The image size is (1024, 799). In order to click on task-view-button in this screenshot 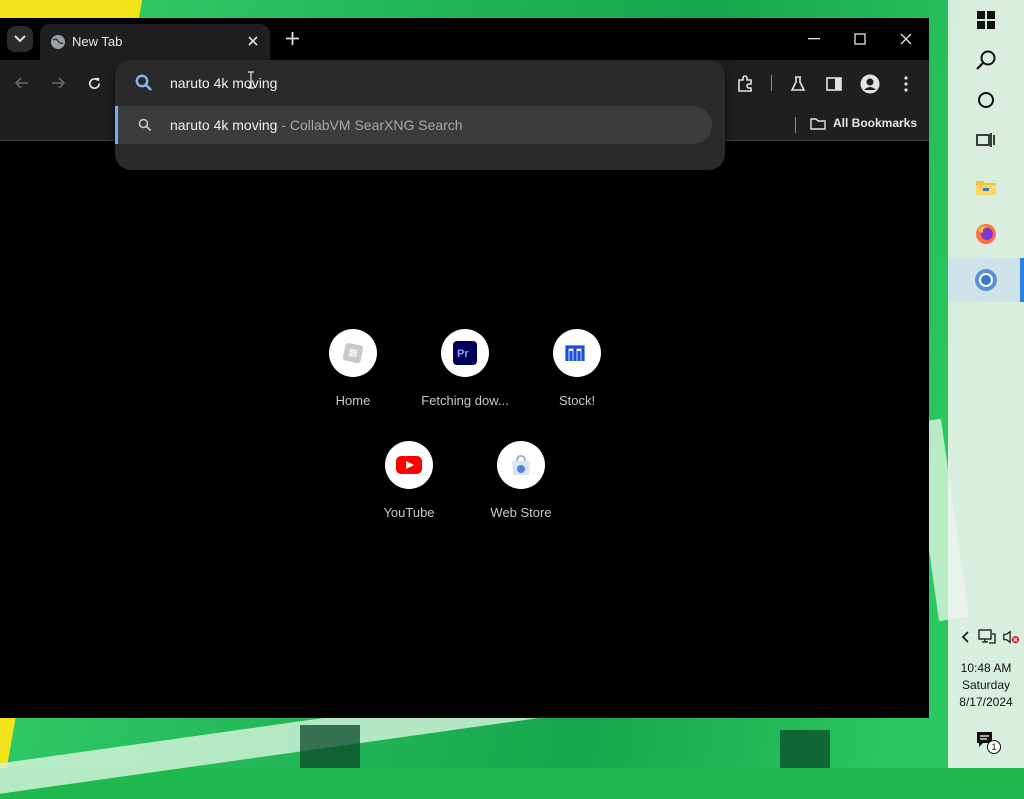, I will do `click(986, 140)`.